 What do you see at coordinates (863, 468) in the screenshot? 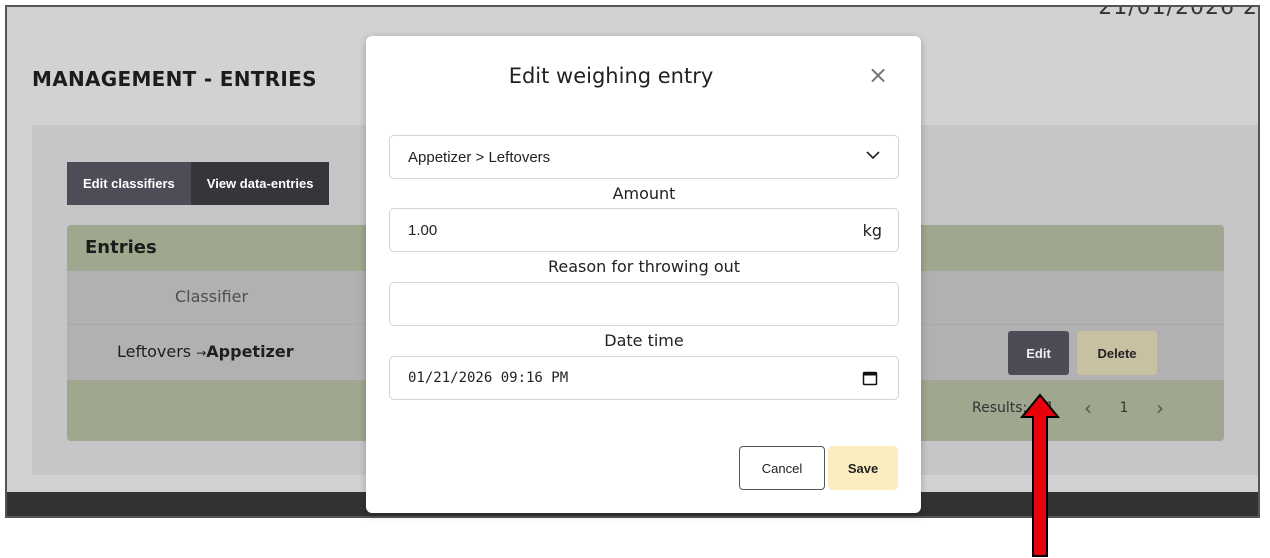
I see `save-button: Save` at bounding box center [863, 468].